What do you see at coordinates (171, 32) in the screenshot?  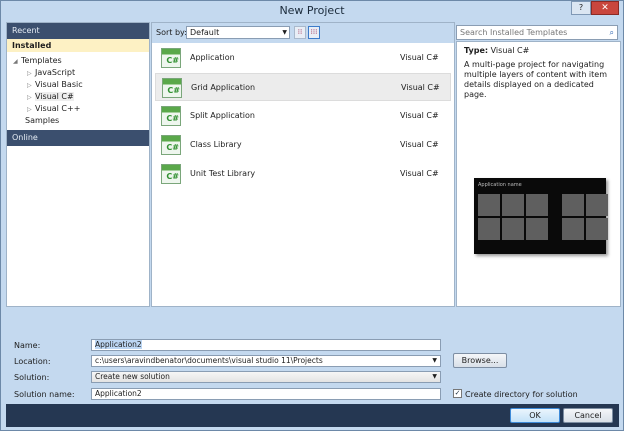 I see `sort-by-label: Sort by:` at bounding box center [171, 32].